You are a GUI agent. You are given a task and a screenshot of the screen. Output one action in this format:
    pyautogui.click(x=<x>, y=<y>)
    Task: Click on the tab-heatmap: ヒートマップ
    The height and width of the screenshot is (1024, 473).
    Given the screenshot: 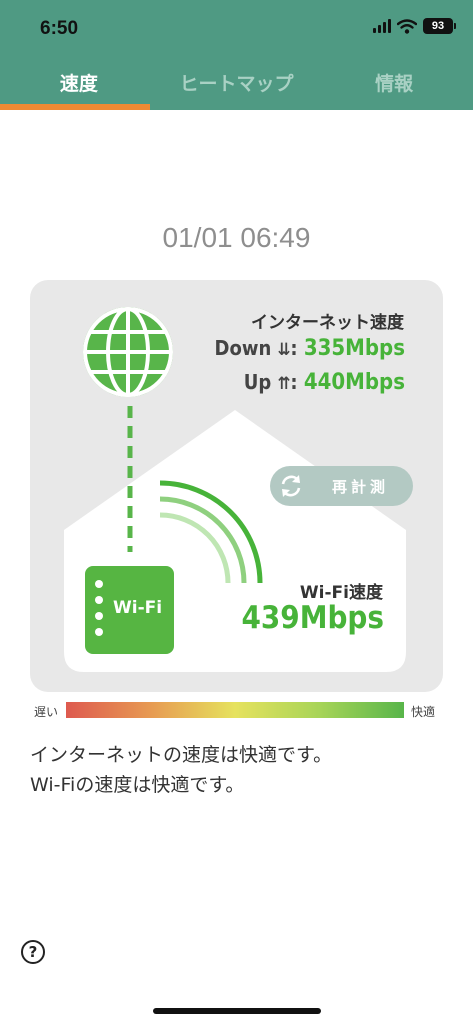 What is the action you would take?
    pyautogui.click(x=237, y=84)
    